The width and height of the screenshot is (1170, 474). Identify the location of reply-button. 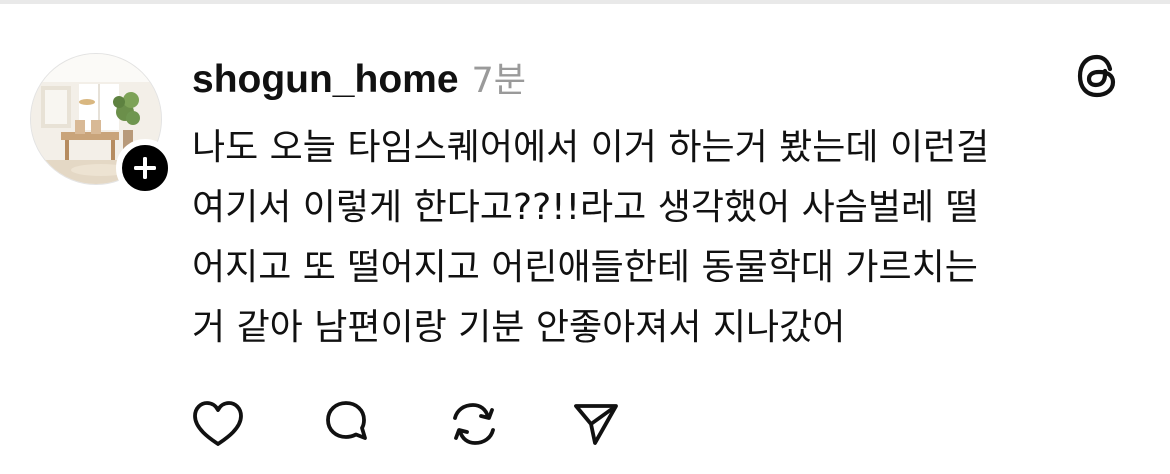
(346, 424).